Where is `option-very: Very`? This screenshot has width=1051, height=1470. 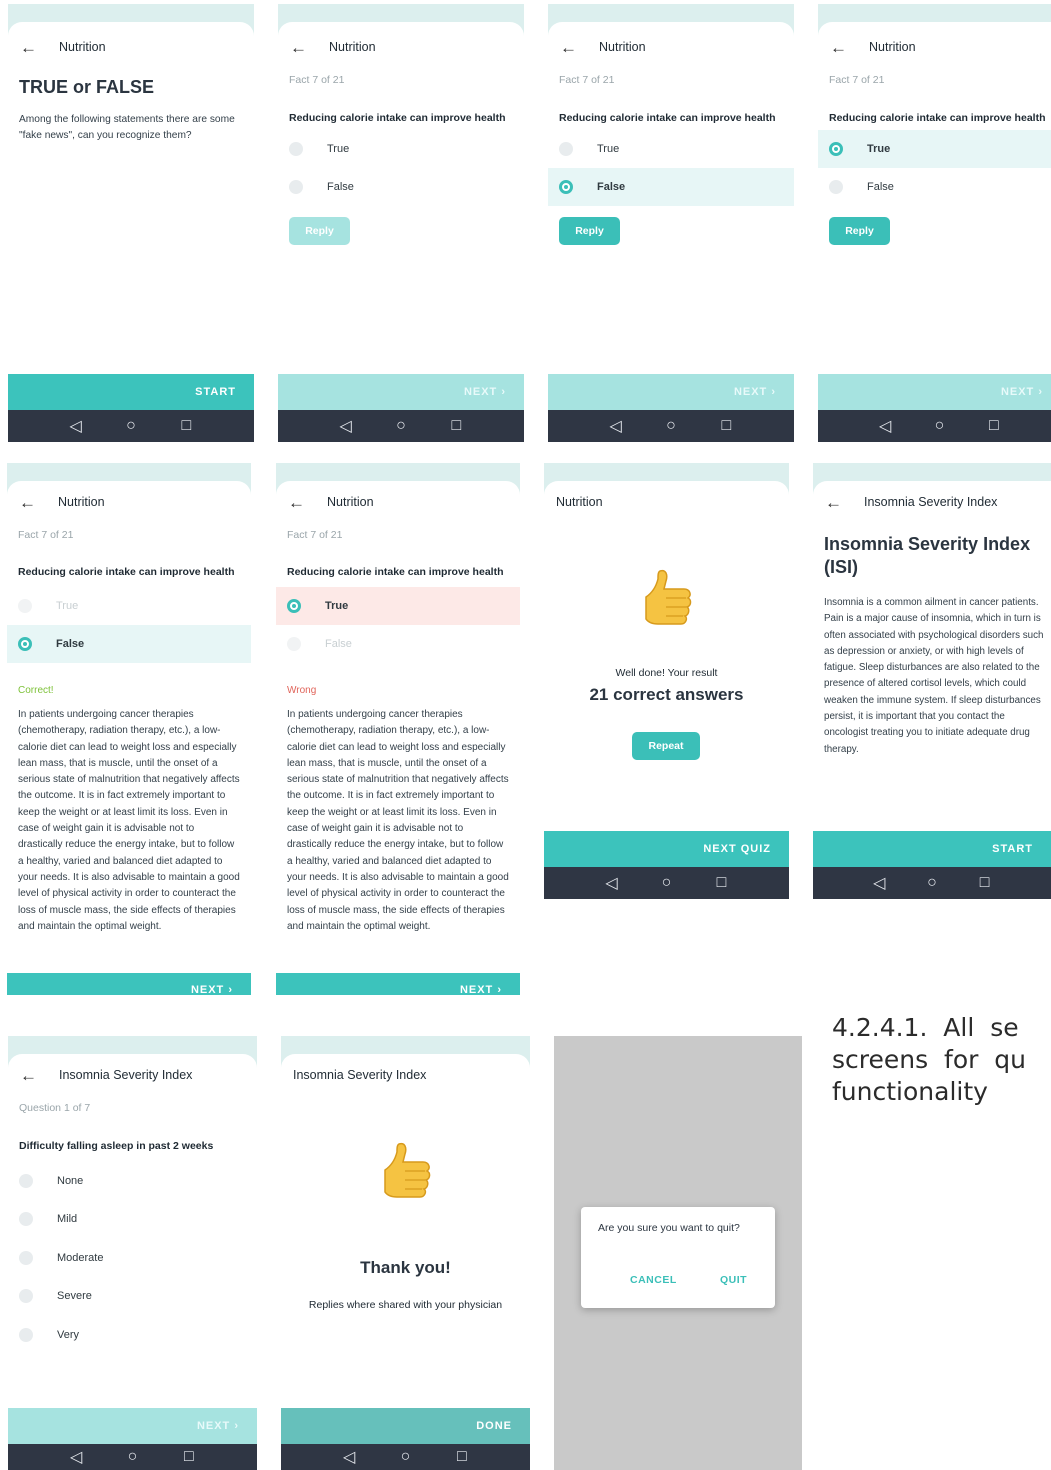 option-very: Very is located at coordinates (132, 1335).